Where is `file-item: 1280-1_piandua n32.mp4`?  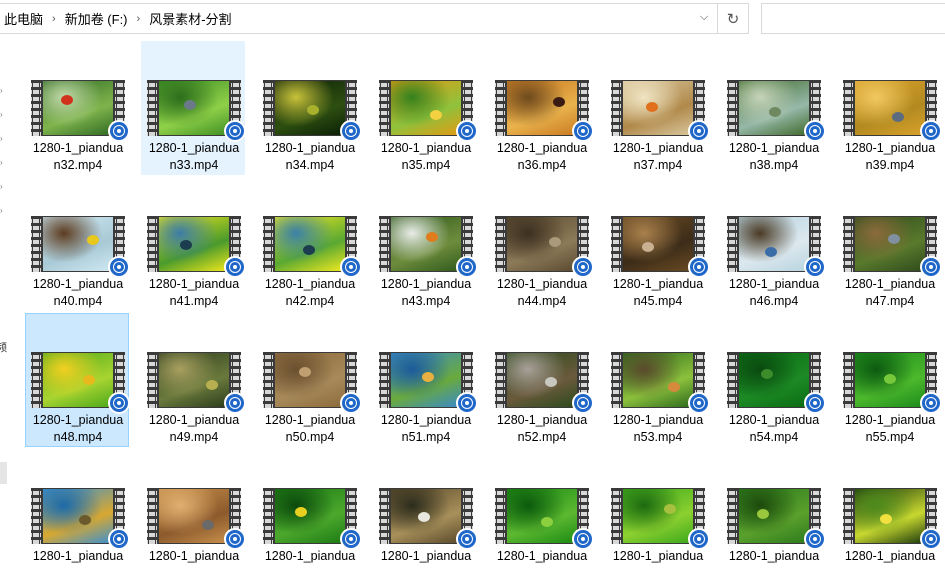 file-item: 1280-1_piandua n32.mp4 is located at coordinates (77, 108).